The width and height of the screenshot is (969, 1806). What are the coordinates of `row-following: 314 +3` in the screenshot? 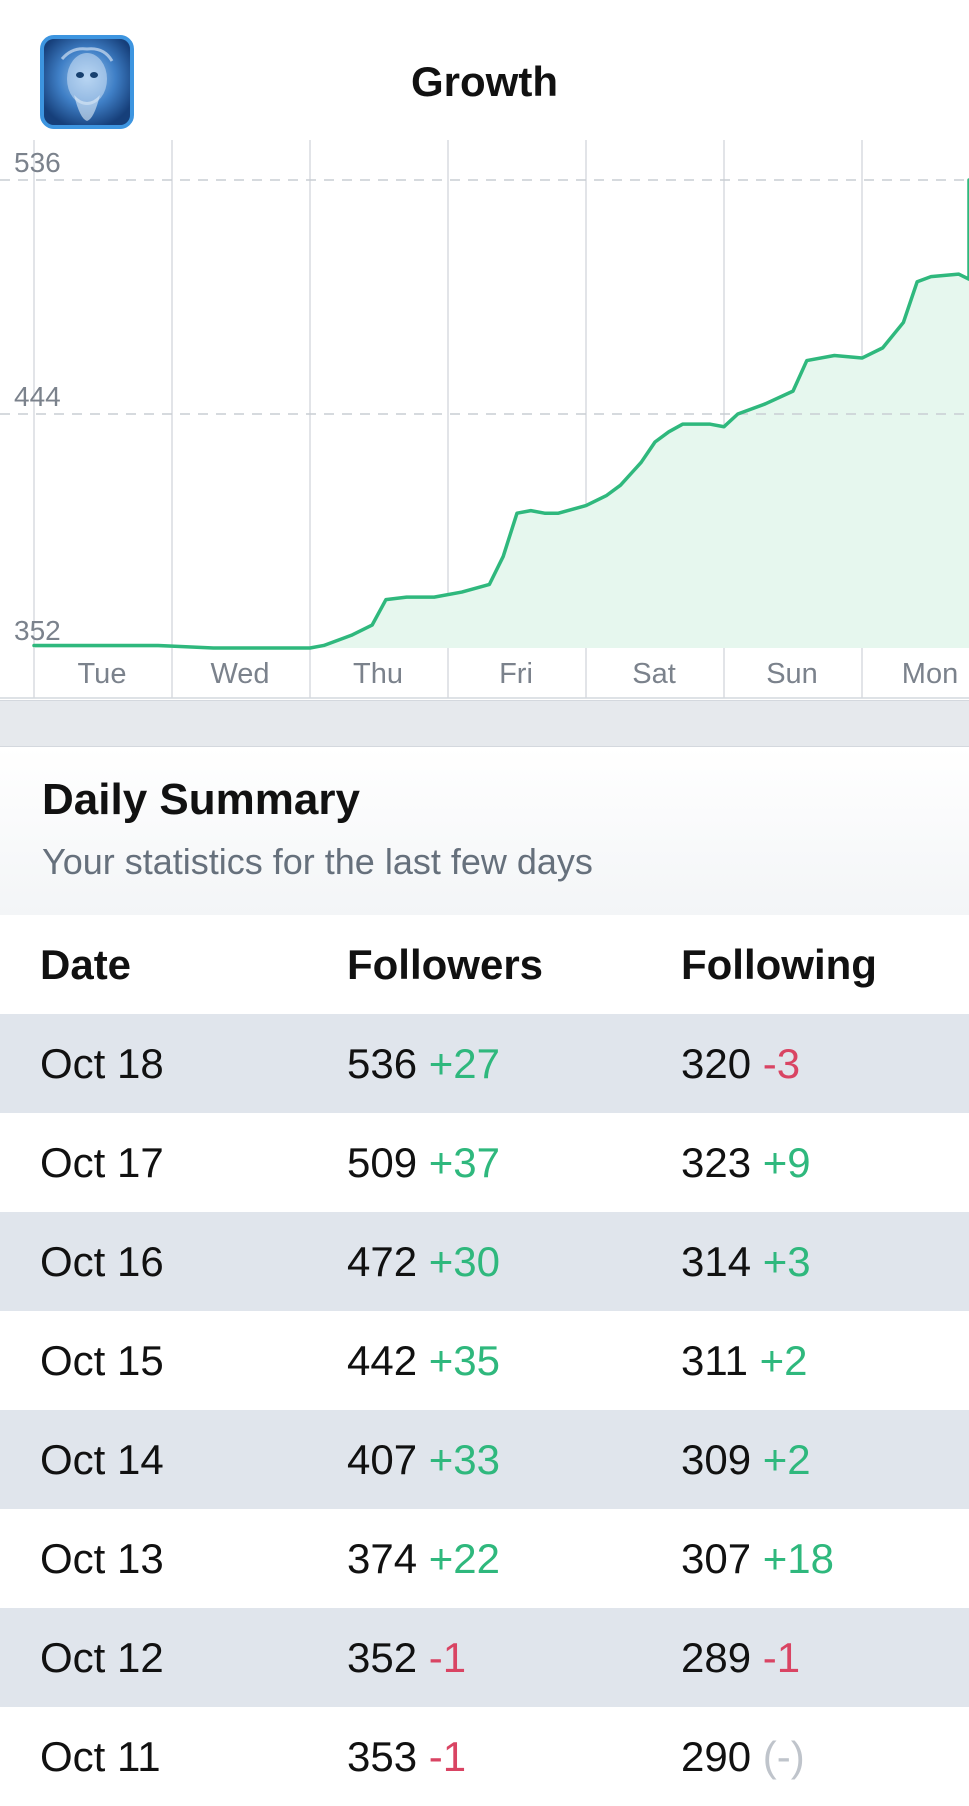 It's located at (746, 1261).